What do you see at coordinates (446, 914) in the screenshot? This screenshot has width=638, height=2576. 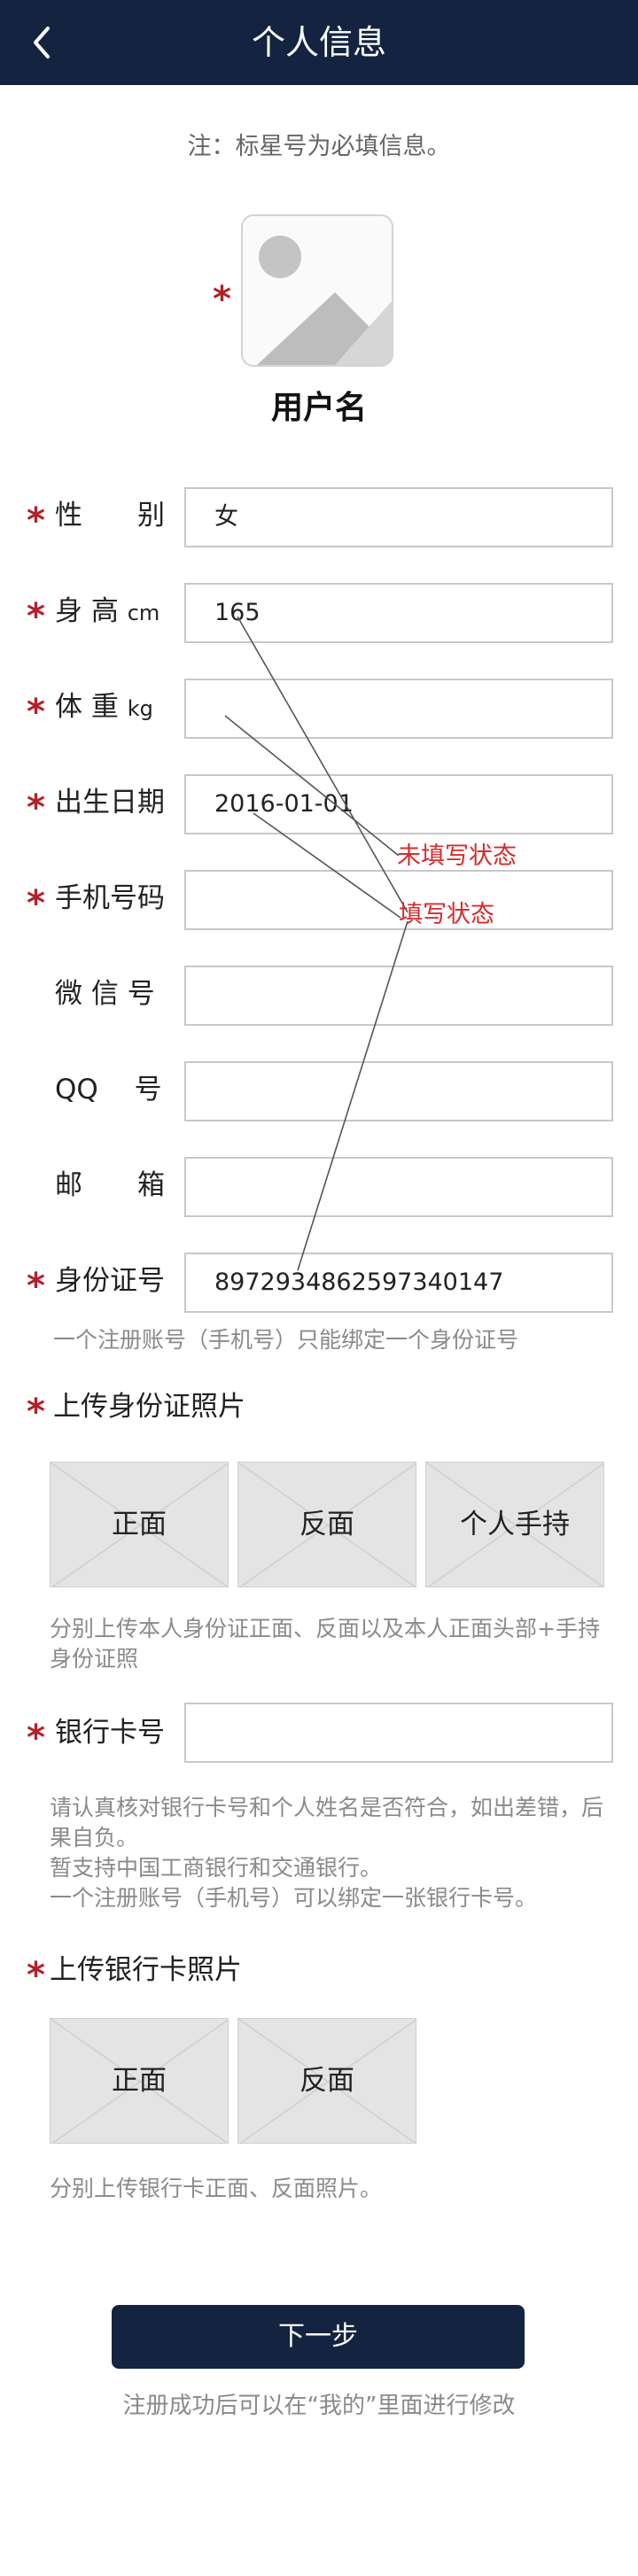 I see `annotation-filled: 填写状态` at bounding box center [446, 914].